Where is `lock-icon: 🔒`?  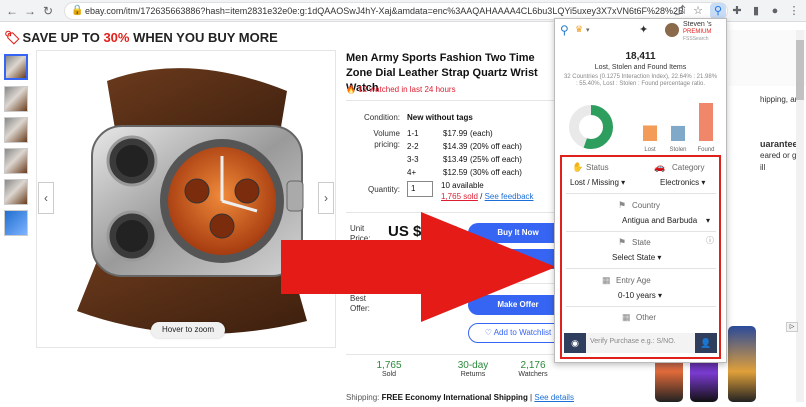
lock-icon: 🔒 is located at coordinates (77, 10).